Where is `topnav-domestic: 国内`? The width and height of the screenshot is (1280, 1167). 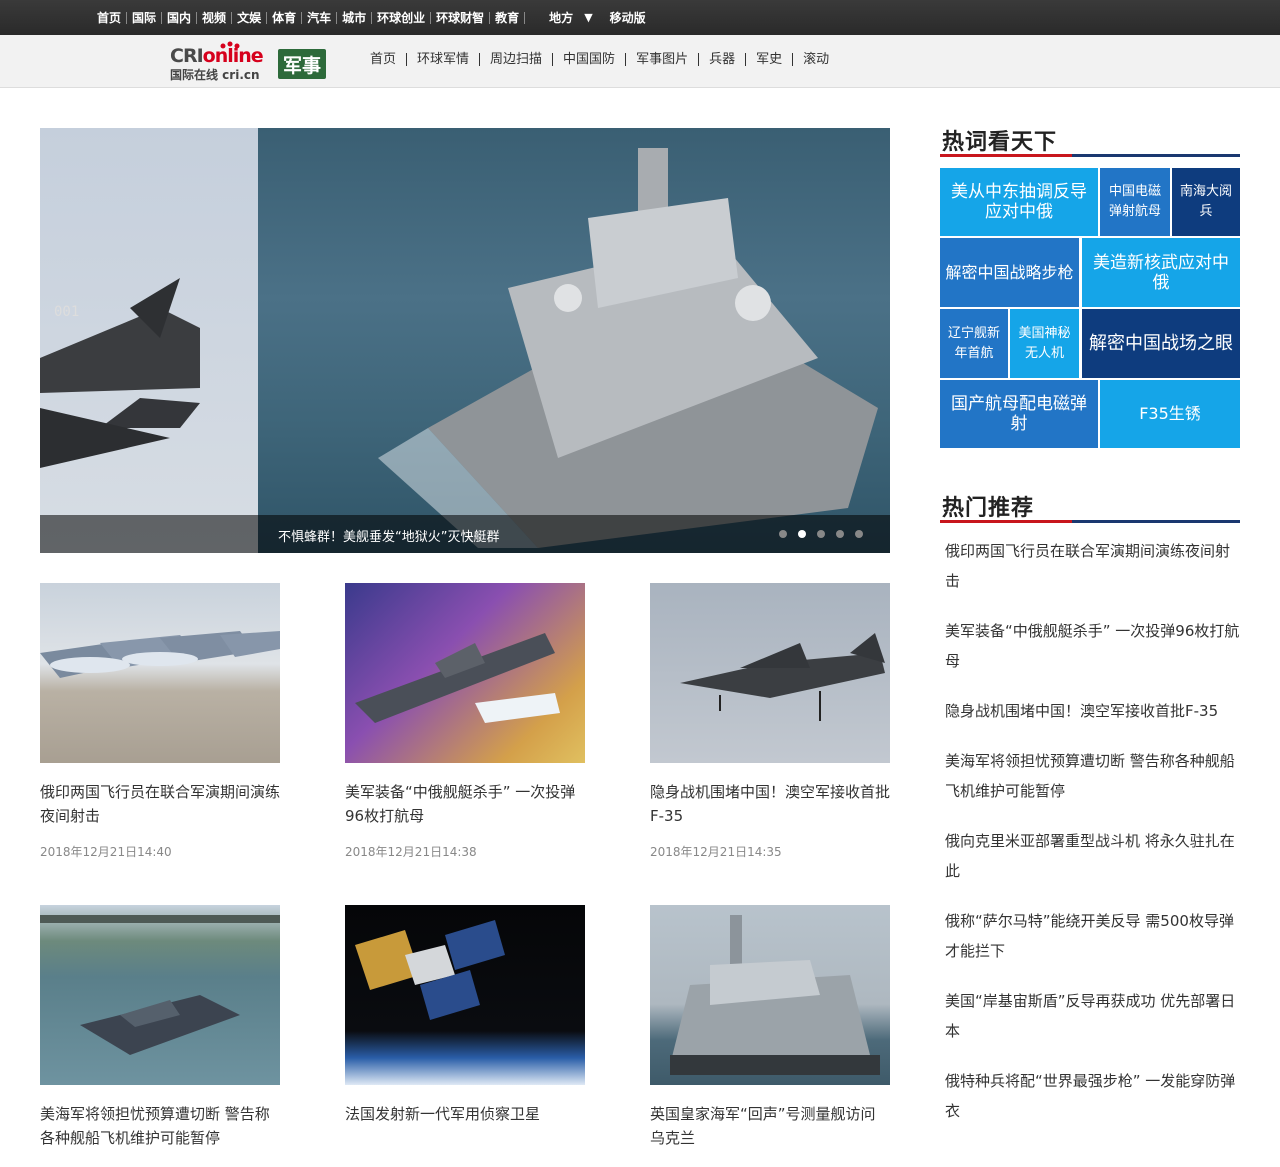
topnav-domestic: 国内 is located at coordinates (180, 17).